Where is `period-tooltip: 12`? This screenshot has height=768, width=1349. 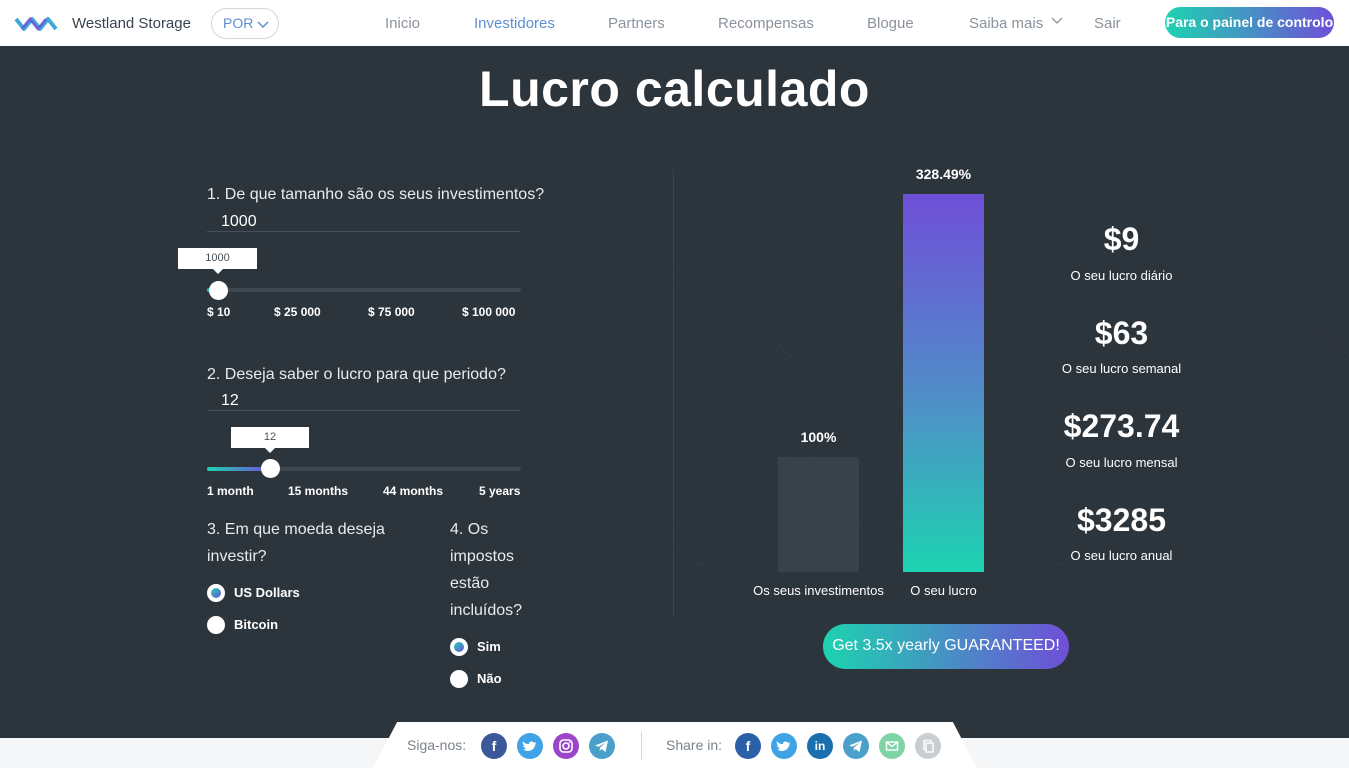 period-tooltip: 12 is located at coordinates (270, 440).